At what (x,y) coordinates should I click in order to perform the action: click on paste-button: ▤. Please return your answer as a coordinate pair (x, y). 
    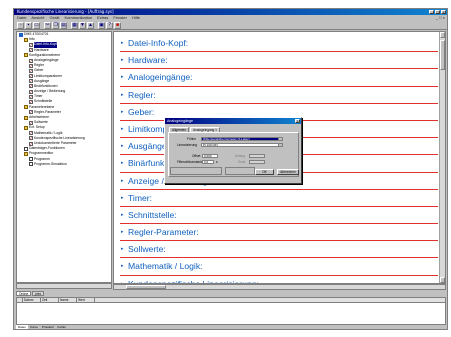
    Looking at the image, I should click on (63, 25).